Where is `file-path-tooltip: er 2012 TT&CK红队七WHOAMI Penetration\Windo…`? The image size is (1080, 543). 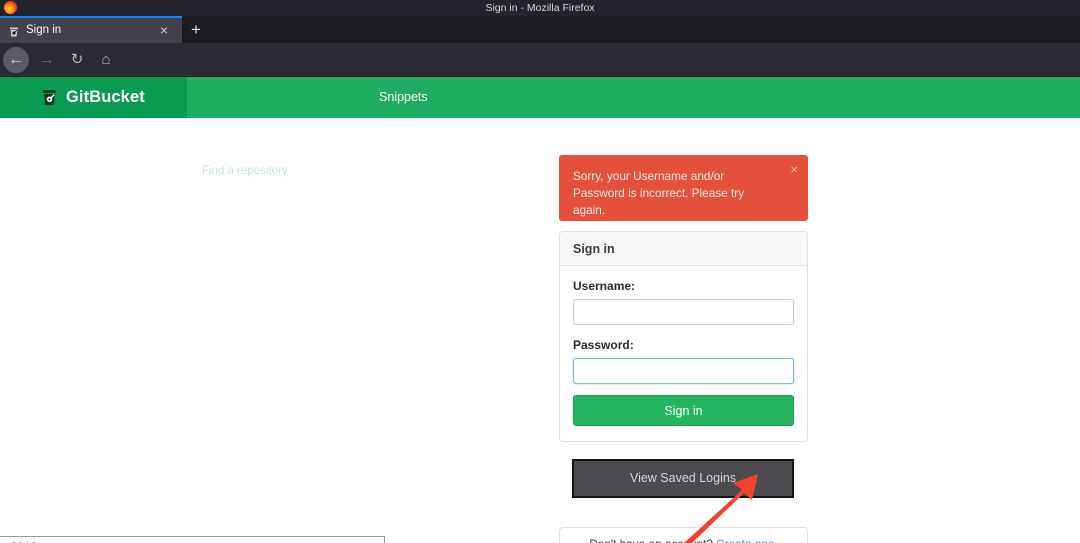 file-path-tooltip: er 2012 TT&CK红队七WHOAMI Penetration\Windo… is located at coordinates (192, 539).